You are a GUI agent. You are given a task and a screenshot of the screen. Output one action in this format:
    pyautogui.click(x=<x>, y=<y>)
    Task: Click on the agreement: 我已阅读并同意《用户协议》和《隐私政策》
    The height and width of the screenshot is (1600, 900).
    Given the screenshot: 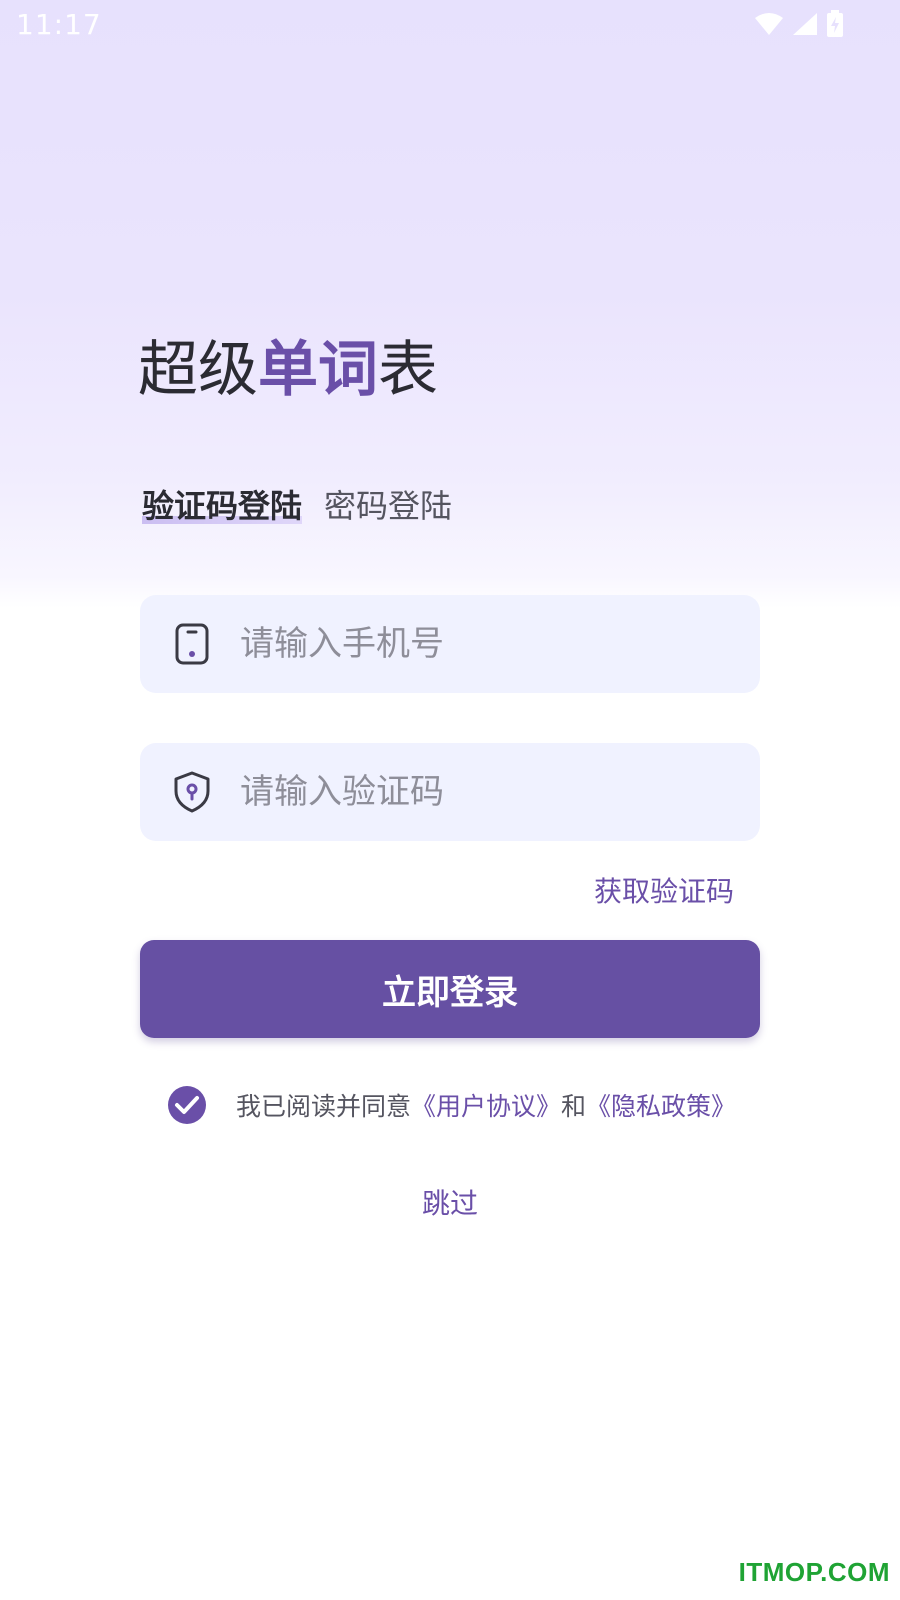 What is the action you would take?
    pyautogui.click(x=452, y=1105)
    